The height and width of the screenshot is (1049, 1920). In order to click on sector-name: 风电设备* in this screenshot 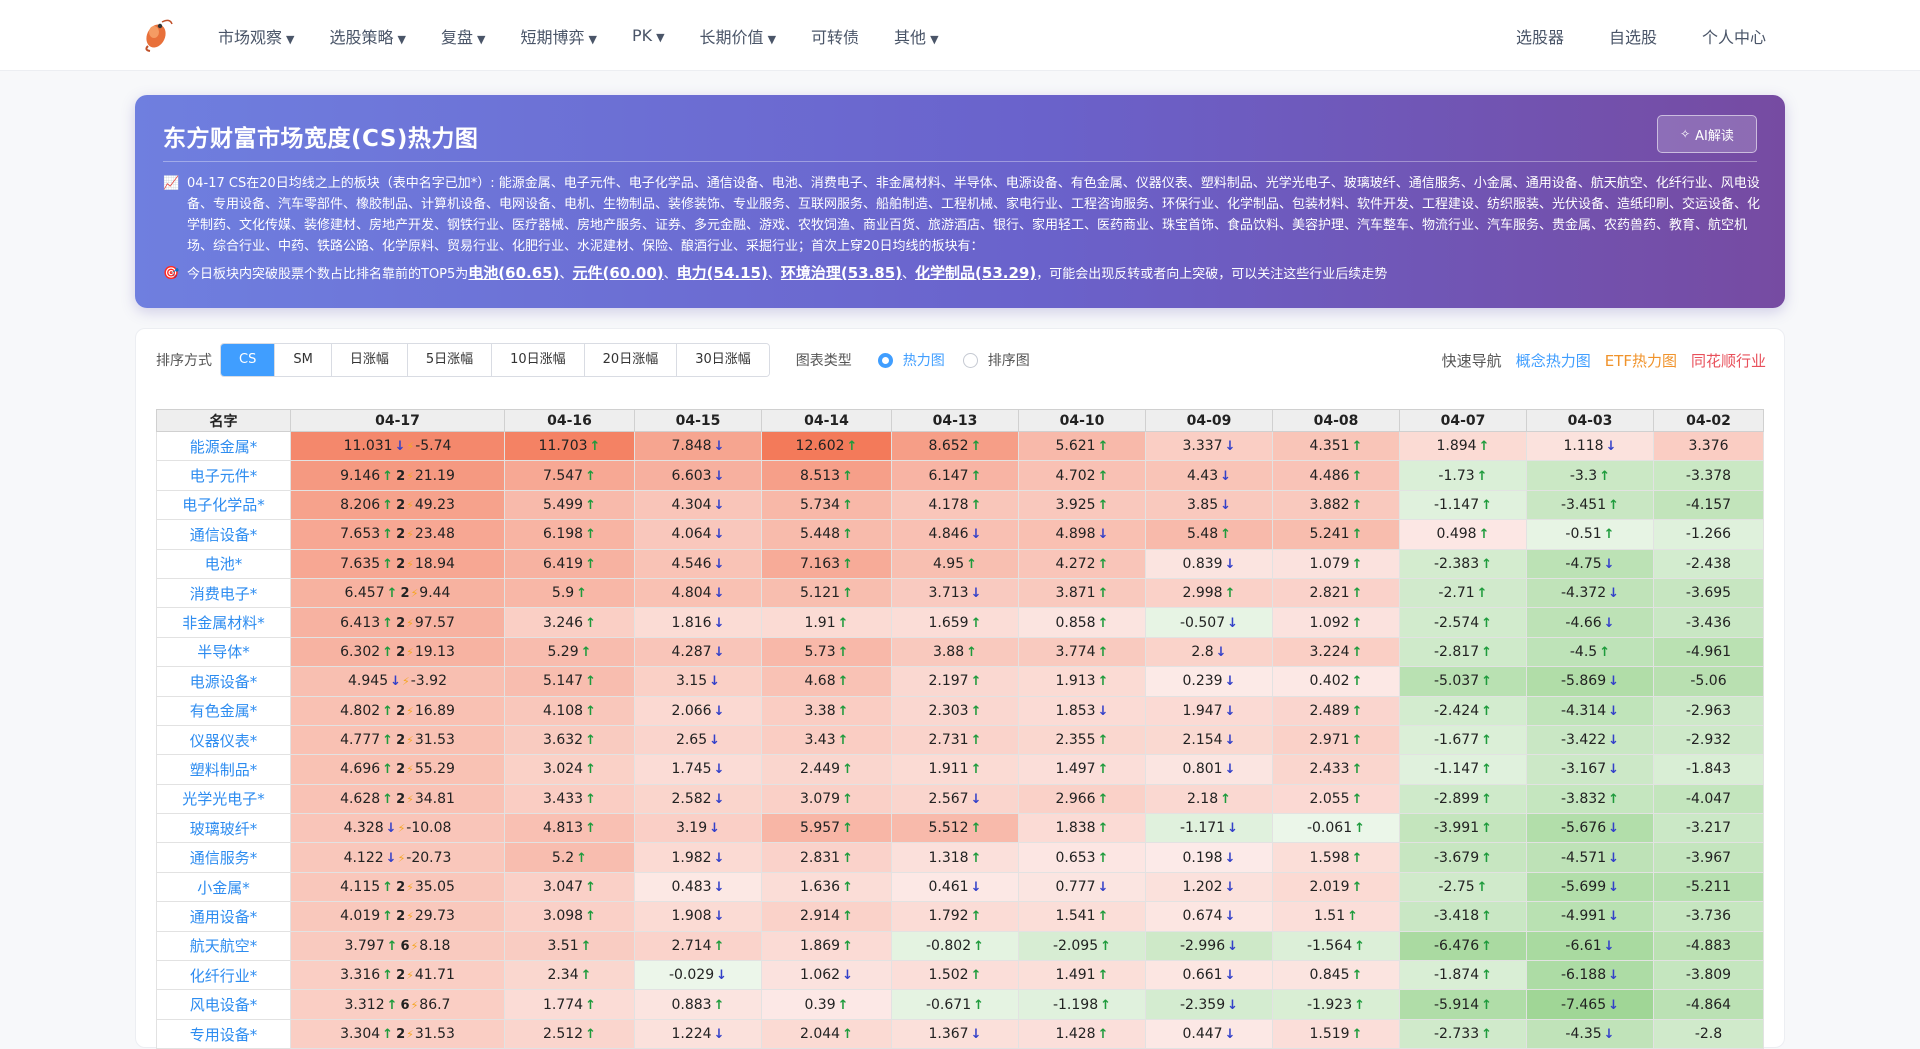, I will do `click(223, 1004)`.